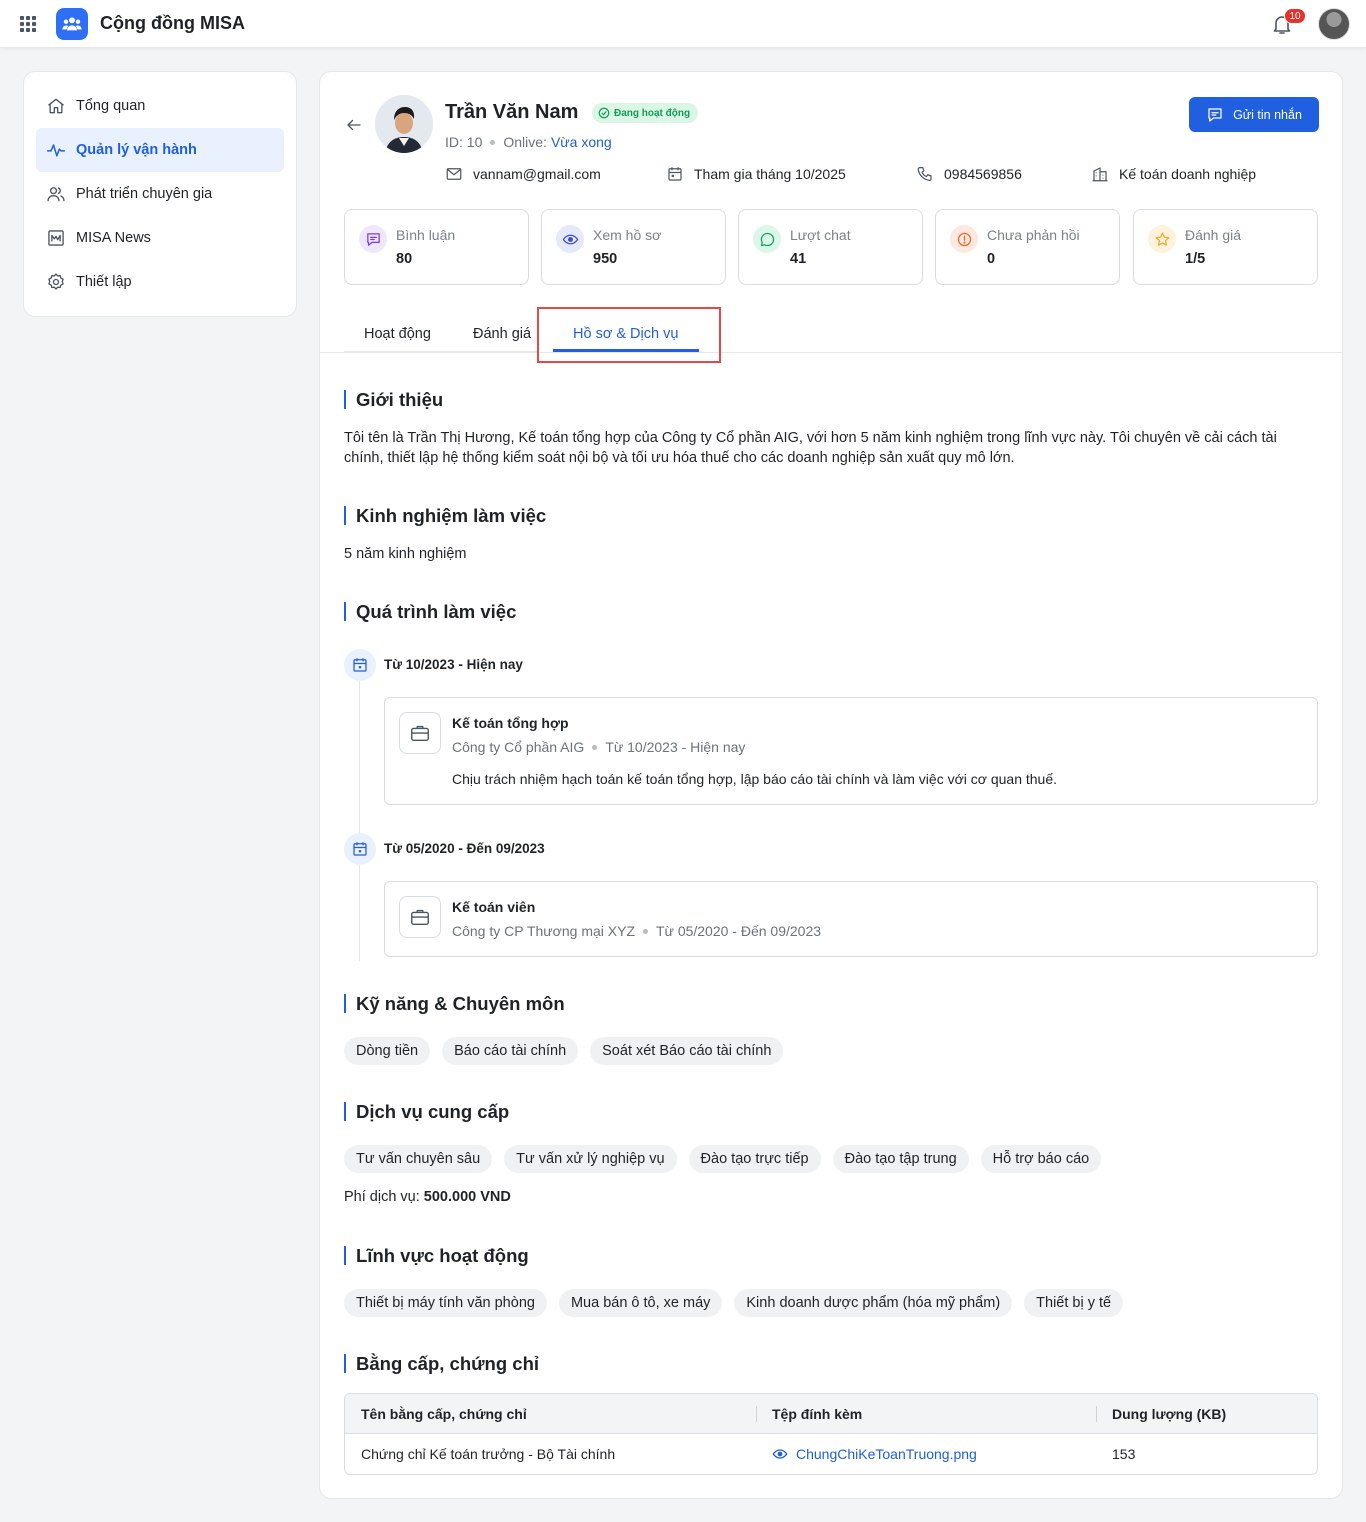 This screenshot has height=1522, width=1366. I want to click on stat-label: Bình luận, so click(426, 235).